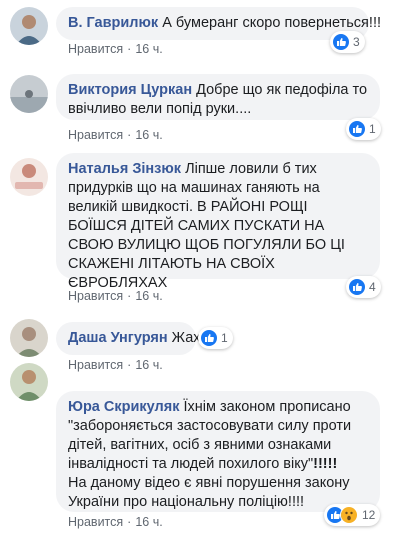  What do you see at coordinates (118, 338) in the screenshot?
I see `comment-author: Даша Унгурян` at bounding box center [118, 338].